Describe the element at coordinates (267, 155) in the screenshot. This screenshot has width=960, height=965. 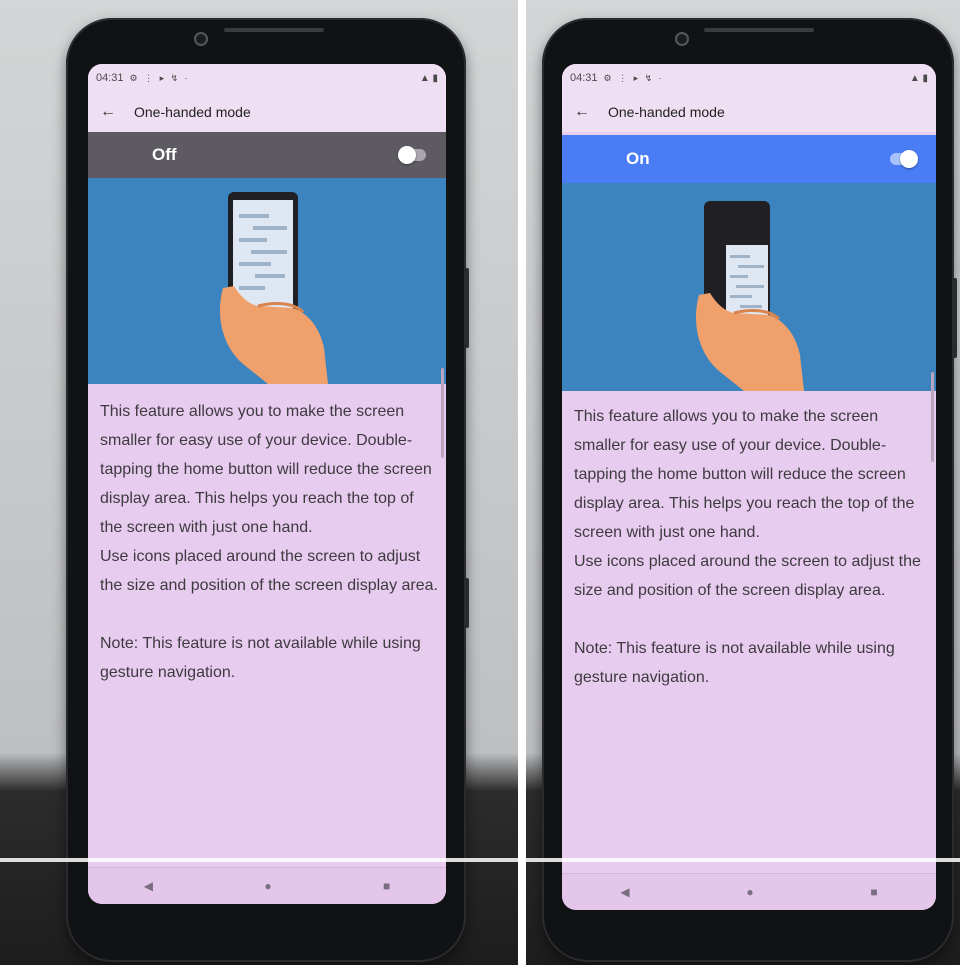
I see `master-toggle-bar: Off` at that location.